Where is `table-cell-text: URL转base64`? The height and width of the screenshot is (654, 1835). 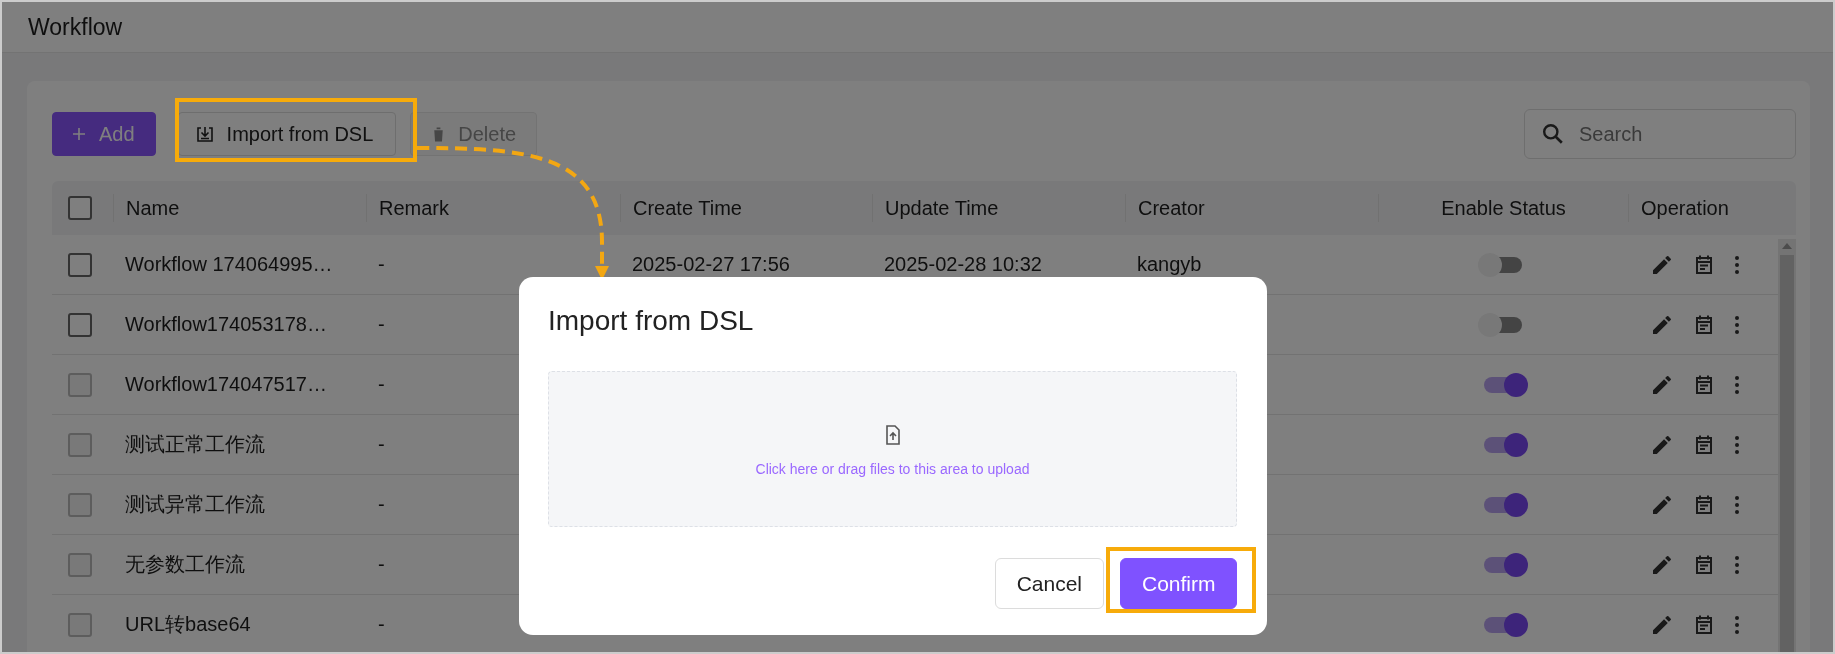 table-cell-text: URL转base64 is located at coordinates (188, 624).